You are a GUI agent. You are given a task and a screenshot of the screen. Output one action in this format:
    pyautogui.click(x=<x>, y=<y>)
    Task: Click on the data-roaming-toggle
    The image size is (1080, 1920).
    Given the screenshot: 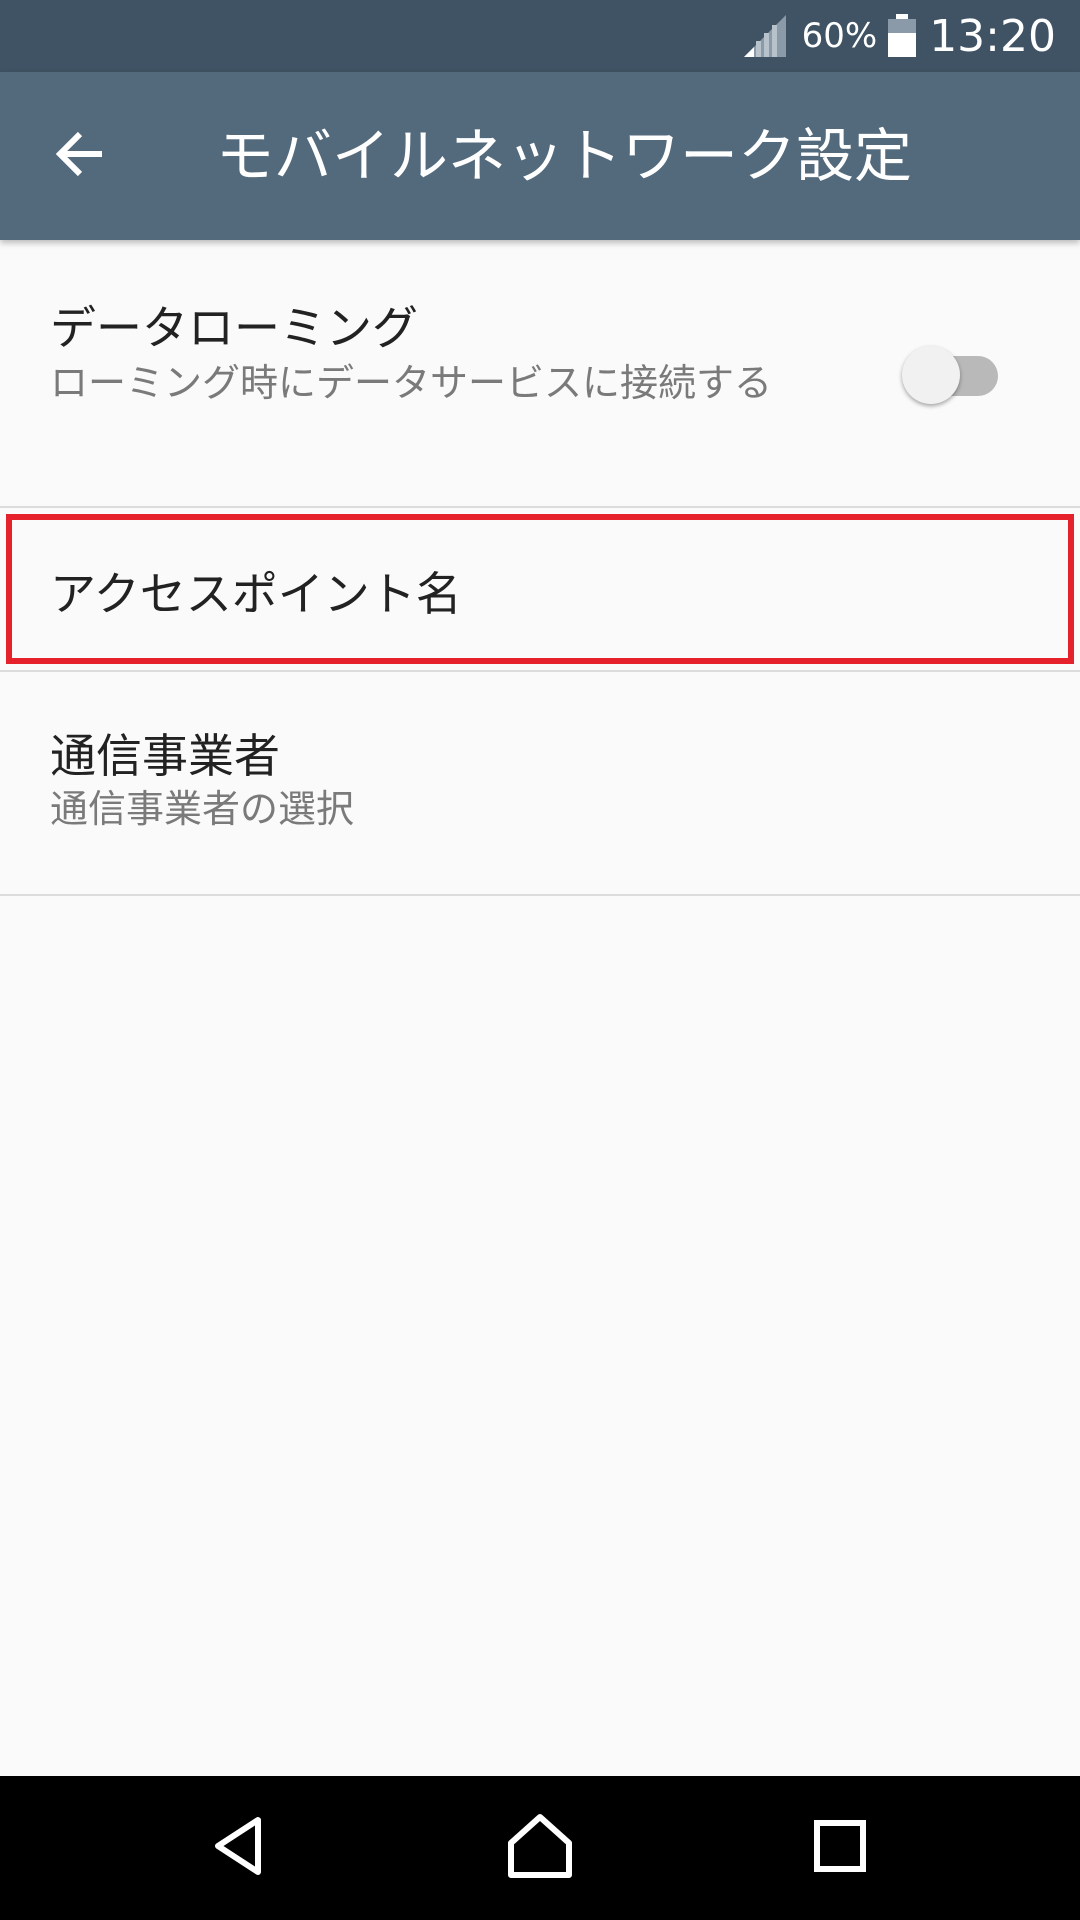 What is the action you would take?
    pyautogui.click(x=952, y=376)
    